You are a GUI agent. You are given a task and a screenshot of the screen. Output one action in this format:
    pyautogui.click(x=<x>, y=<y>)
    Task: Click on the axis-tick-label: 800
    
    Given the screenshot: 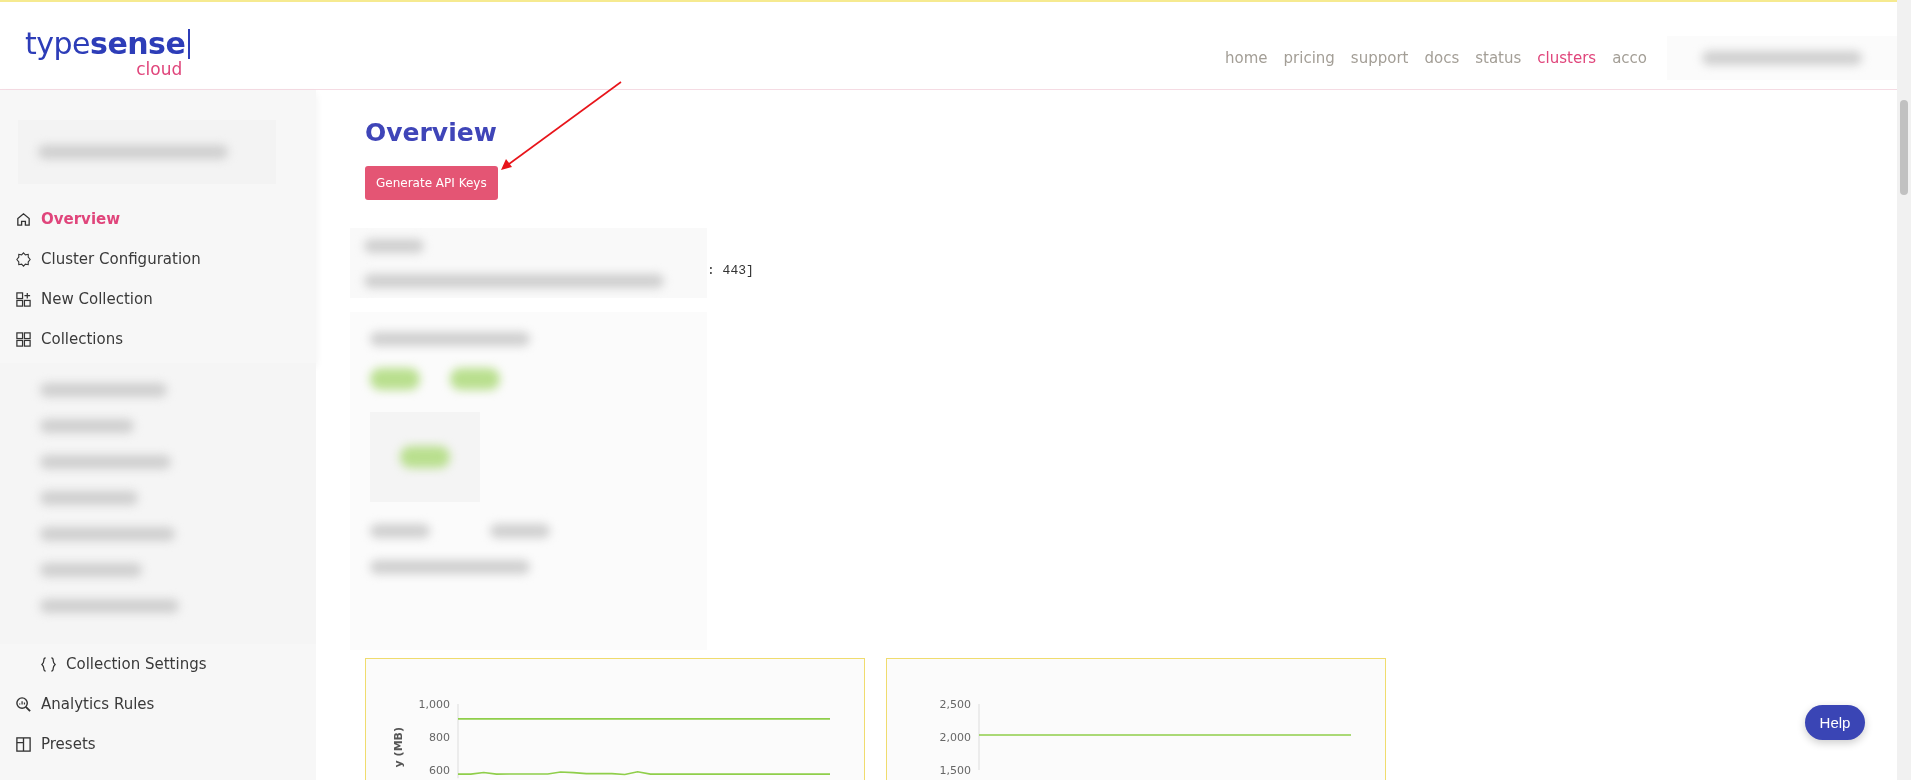 What is the action you would take?
    pyautogui.click(x=439, y=737)
    